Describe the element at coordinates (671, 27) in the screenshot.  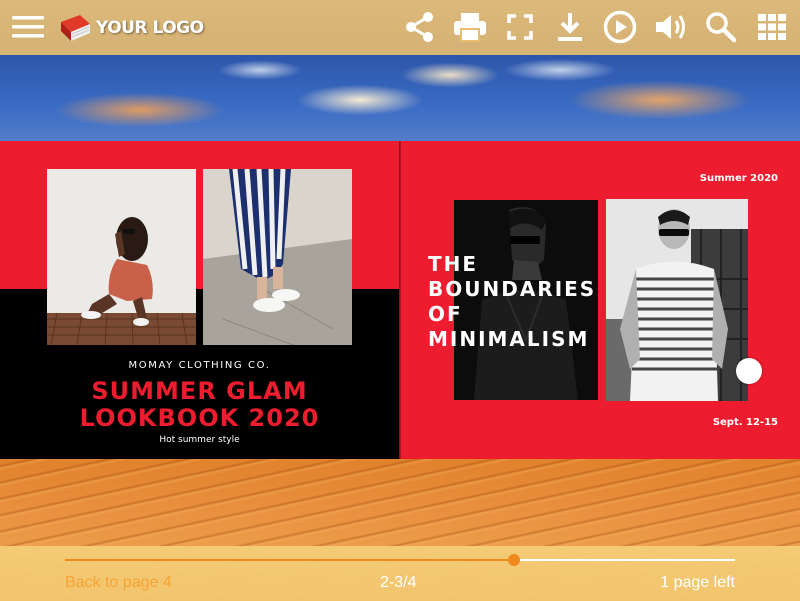
I see `volume-icon` at that location.